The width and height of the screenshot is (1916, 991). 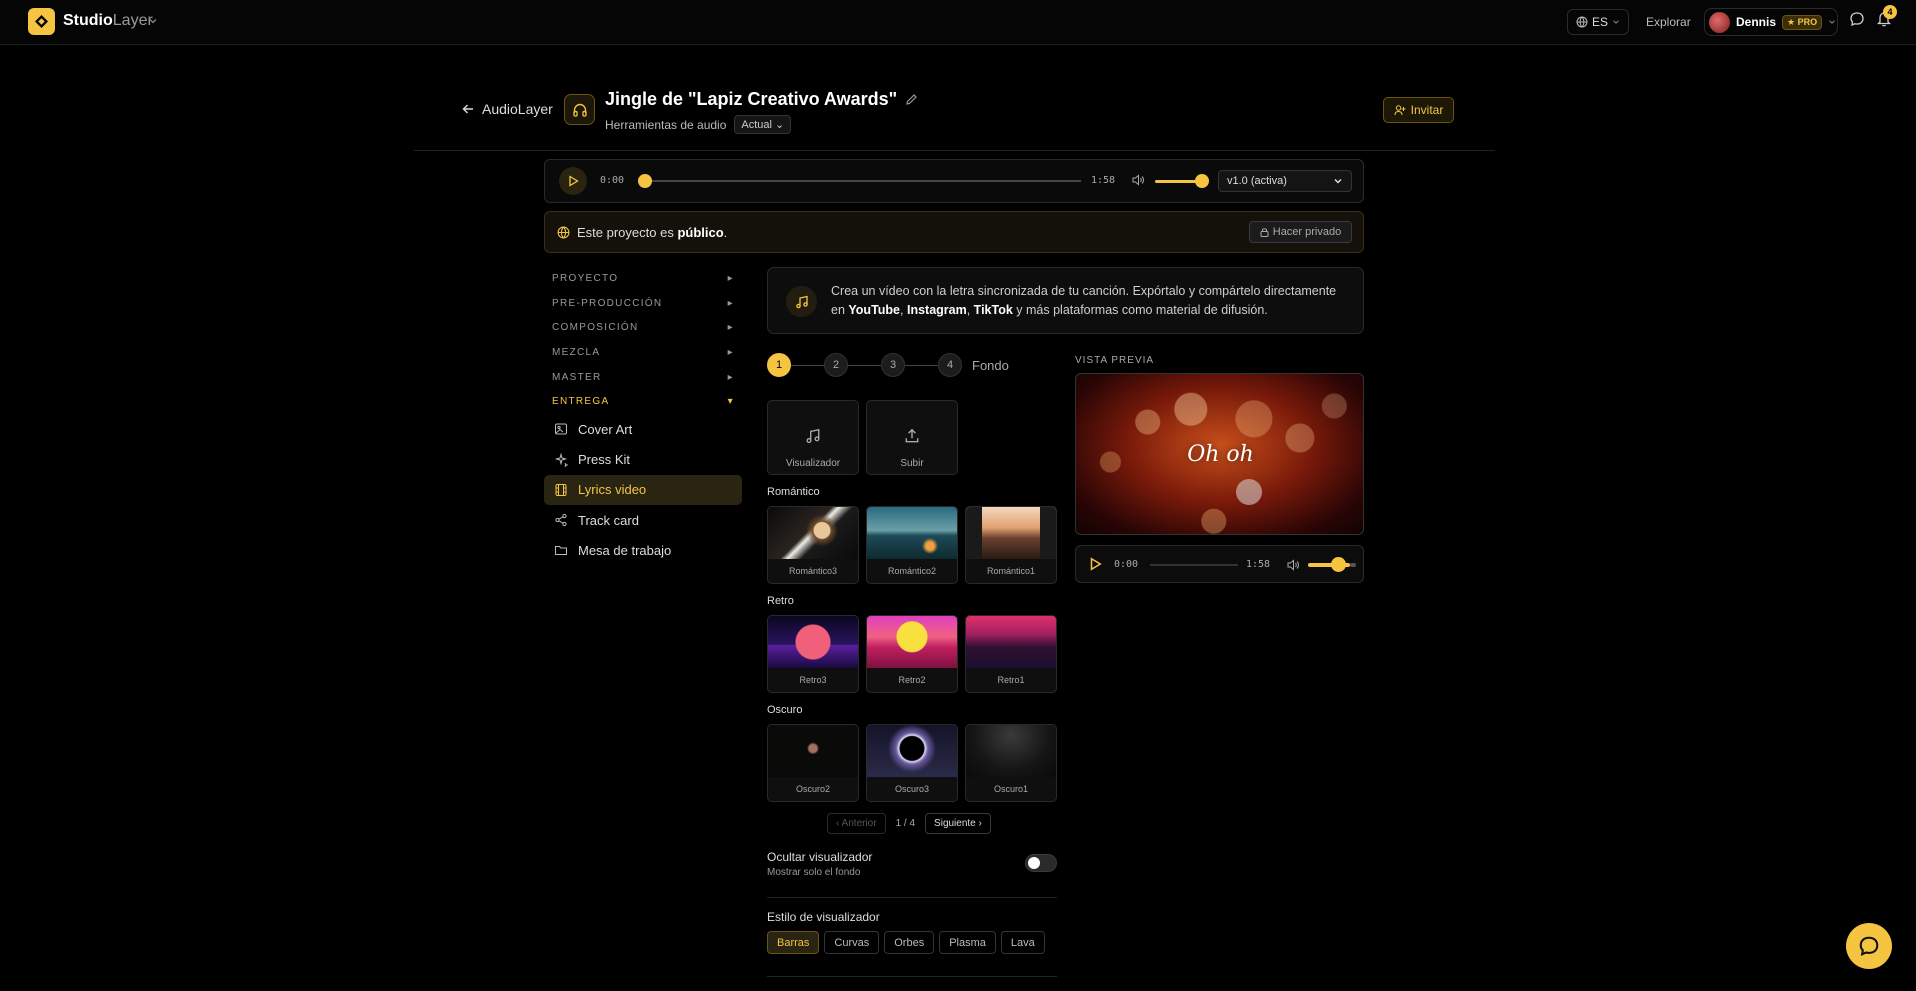 What do you see at coordinates (1338, 564) in the screenshot?
I see `preview-volume-thumb` at bounding box center [1338, 564].